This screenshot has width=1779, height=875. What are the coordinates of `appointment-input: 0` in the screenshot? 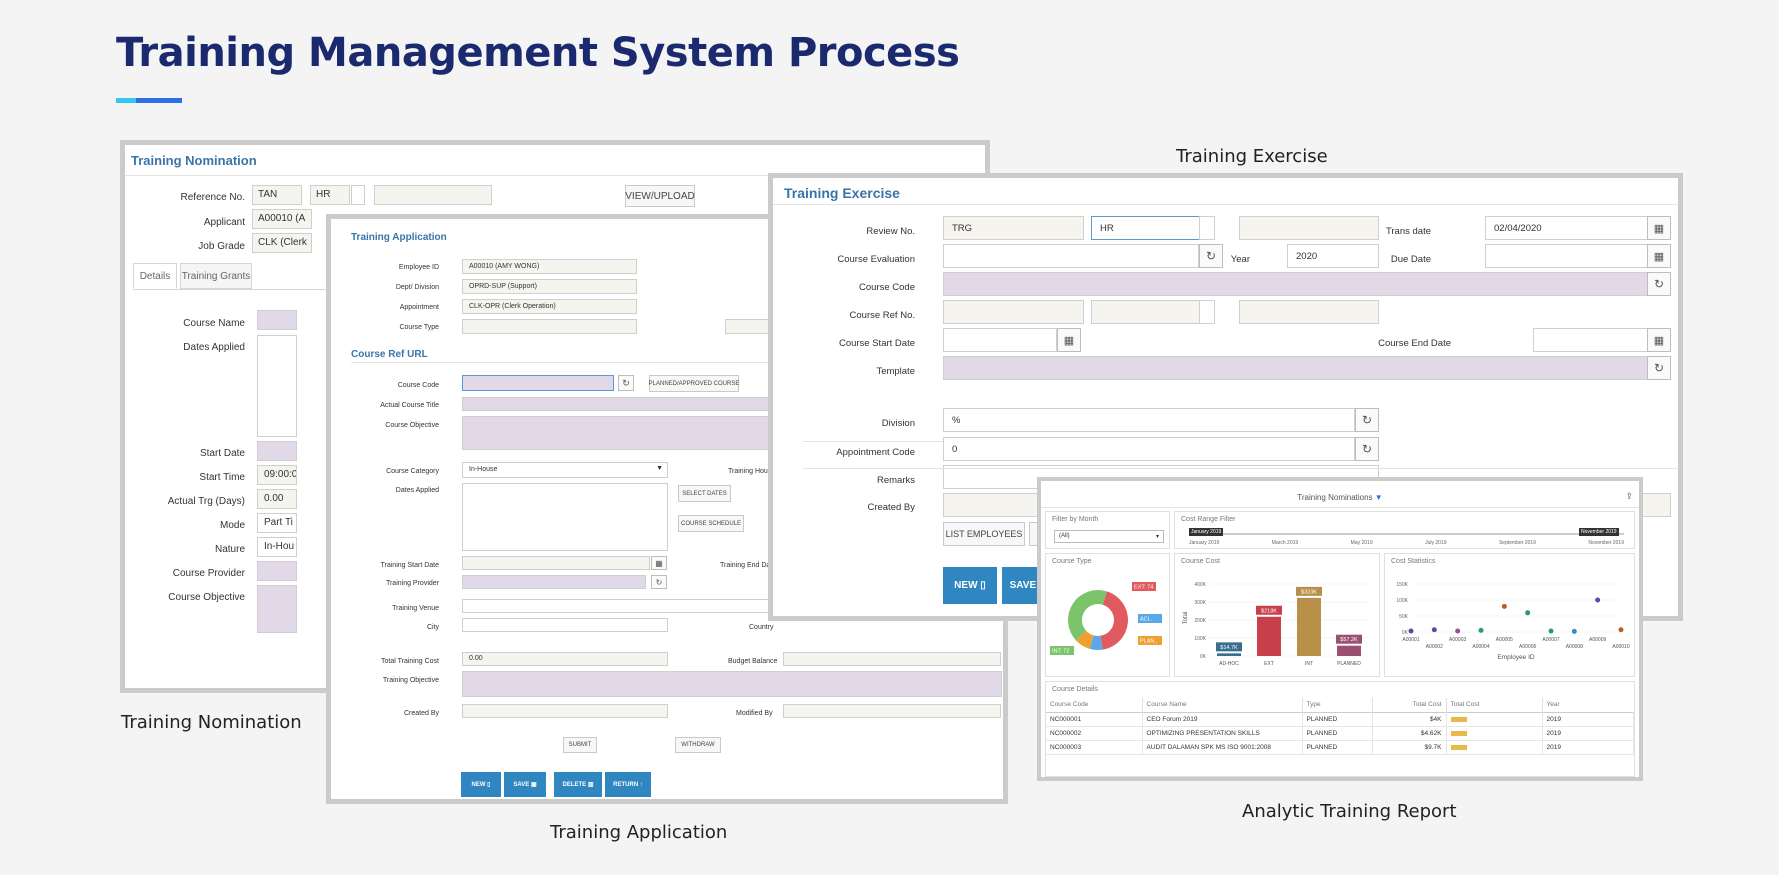 It's located at (1149, 449).